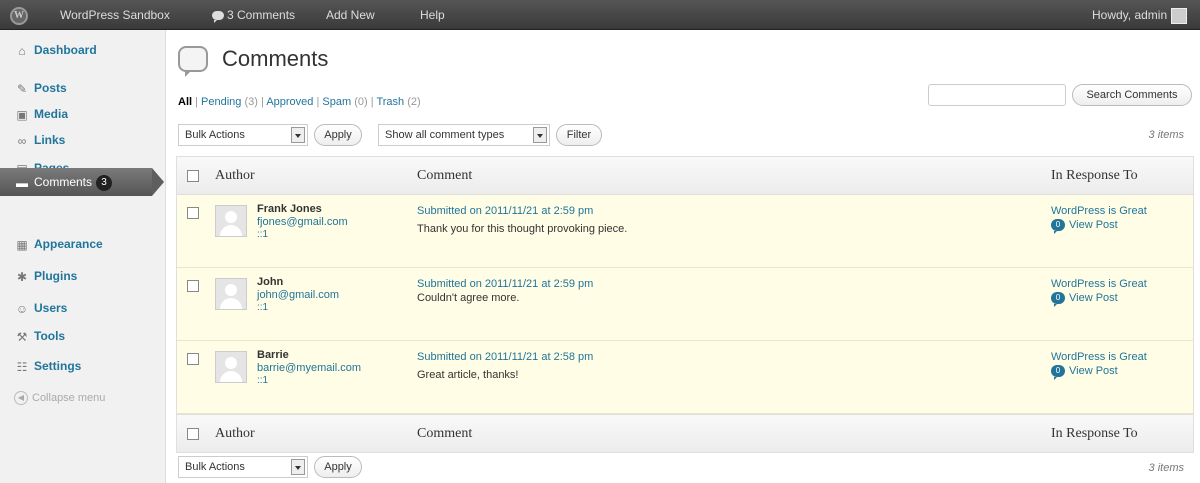 This screenshot has width=1200, height=483. I want to click on comments-icon: ▬, so click(22, 182).